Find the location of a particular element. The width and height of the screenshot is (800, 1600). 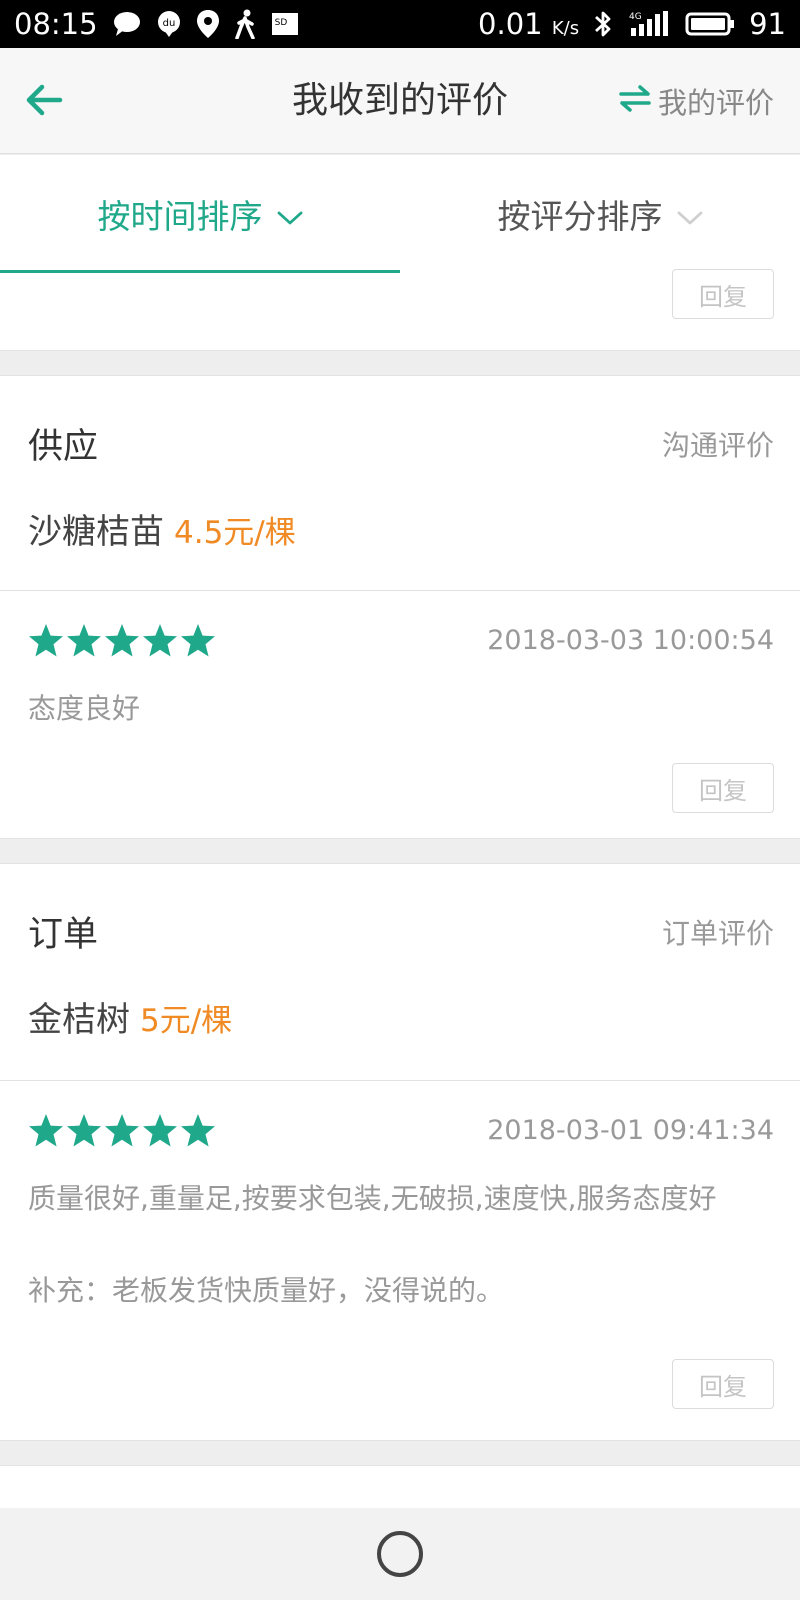

back-button is located at coordinates (46, 100).